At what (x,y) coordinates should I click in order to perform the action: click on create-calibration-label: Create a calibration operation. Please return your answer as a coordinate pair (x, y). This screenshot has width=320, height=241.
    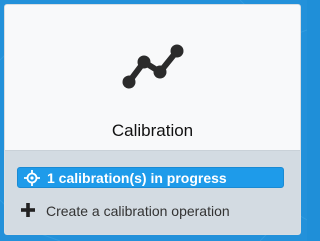
    Looking at the image, I should click on (138, 211).